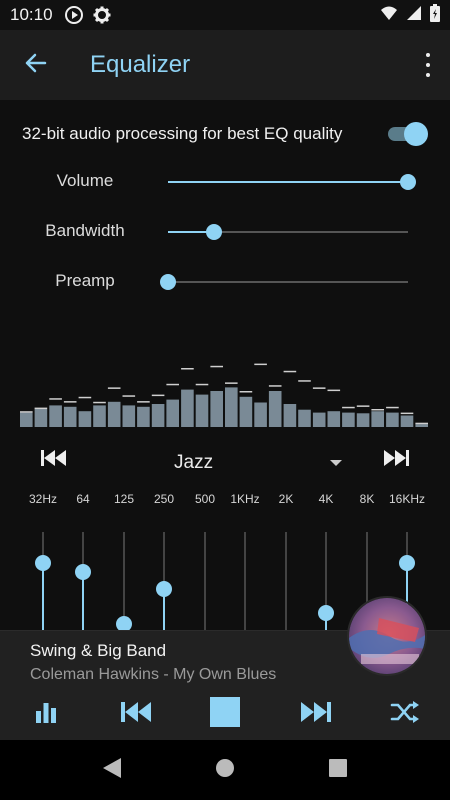 This screenshot has width=450, height=800. What do you see at coordinates (136, 714) in the screenshot?
I see `previous-track-button` at bounding box center [136, 714].